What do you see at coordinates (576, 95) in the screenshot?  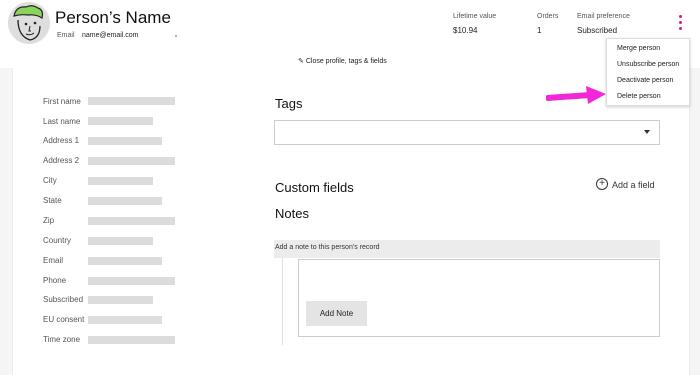 I see `annotation-arrow-icon` at bounding box center [576, 95].